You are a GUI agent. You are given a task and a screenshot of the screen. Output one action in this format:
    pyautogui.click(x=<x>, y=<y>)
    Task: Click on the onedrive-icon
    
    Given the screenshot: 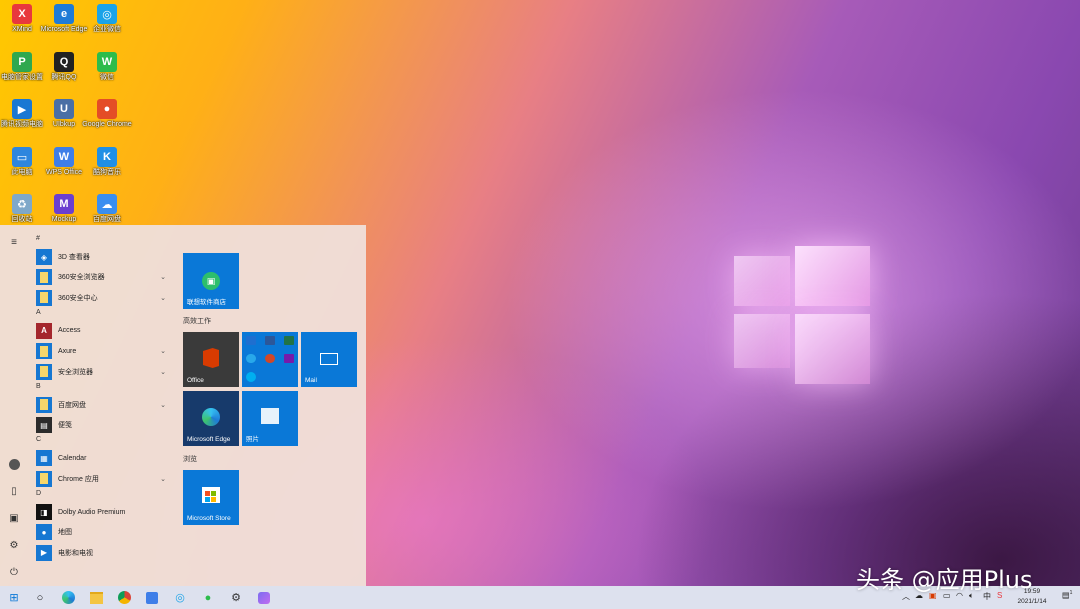 What is the action you would take?
    pyautogui.click(x=251, y=358)
    